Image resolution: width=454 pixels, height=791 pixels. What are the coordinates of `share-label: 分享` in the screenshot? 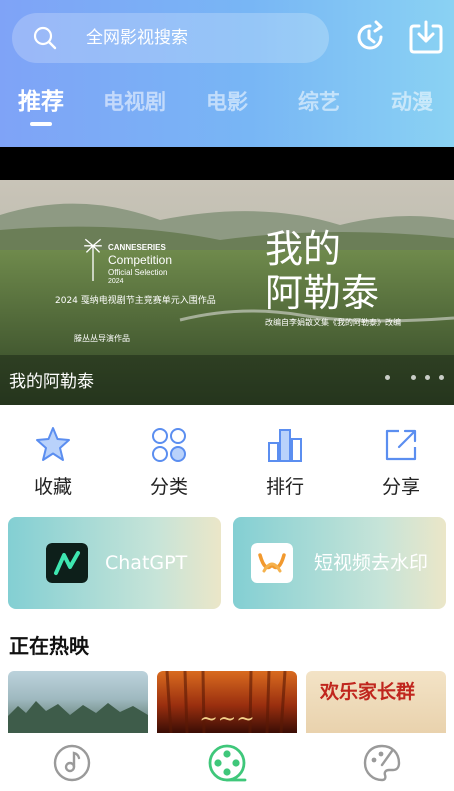 It's located at (400, 487).